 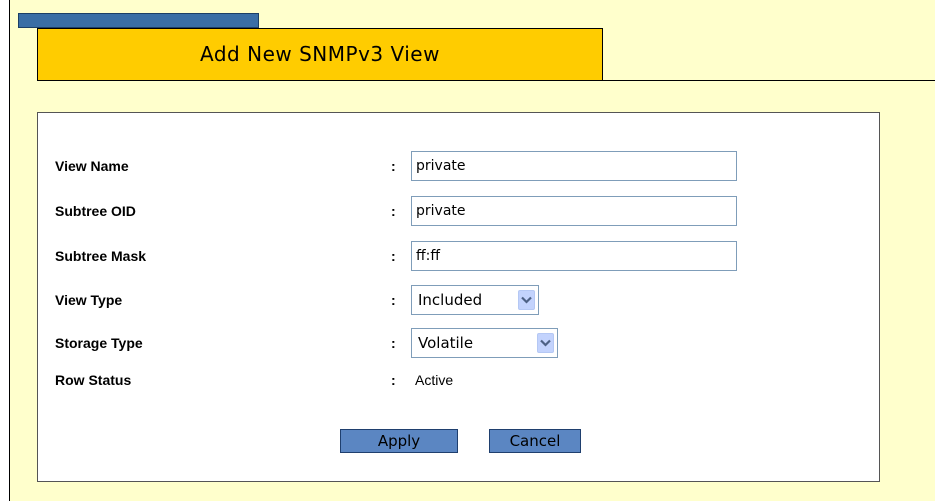 What do you see at coordinates (535, 441) in the screenshot?
I see `cancel-button: Cancel` at bounding box center [535, 441].